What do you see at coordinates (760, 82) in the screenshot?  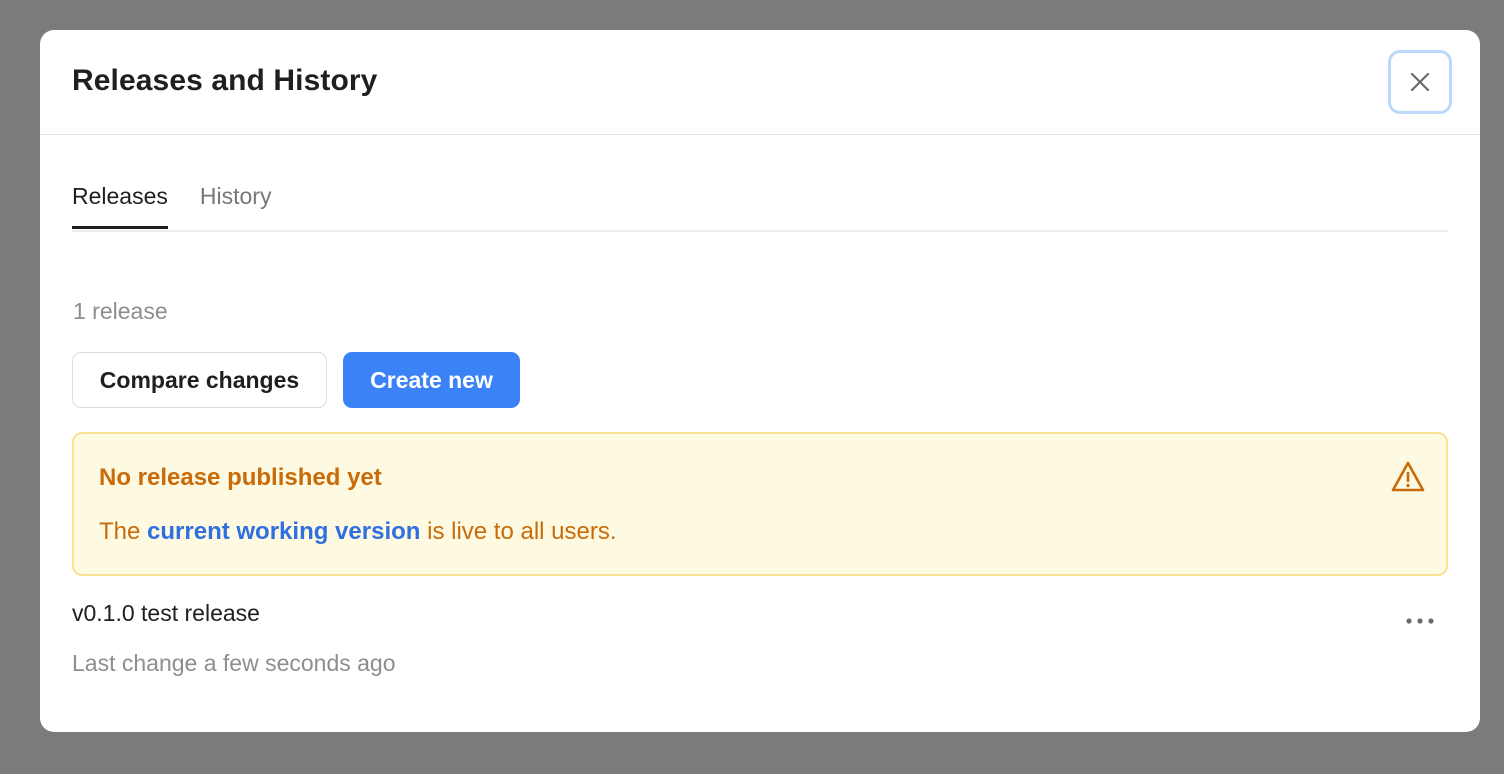 I see `dialog-header: Releases and History` at bounding box center [760, 82].